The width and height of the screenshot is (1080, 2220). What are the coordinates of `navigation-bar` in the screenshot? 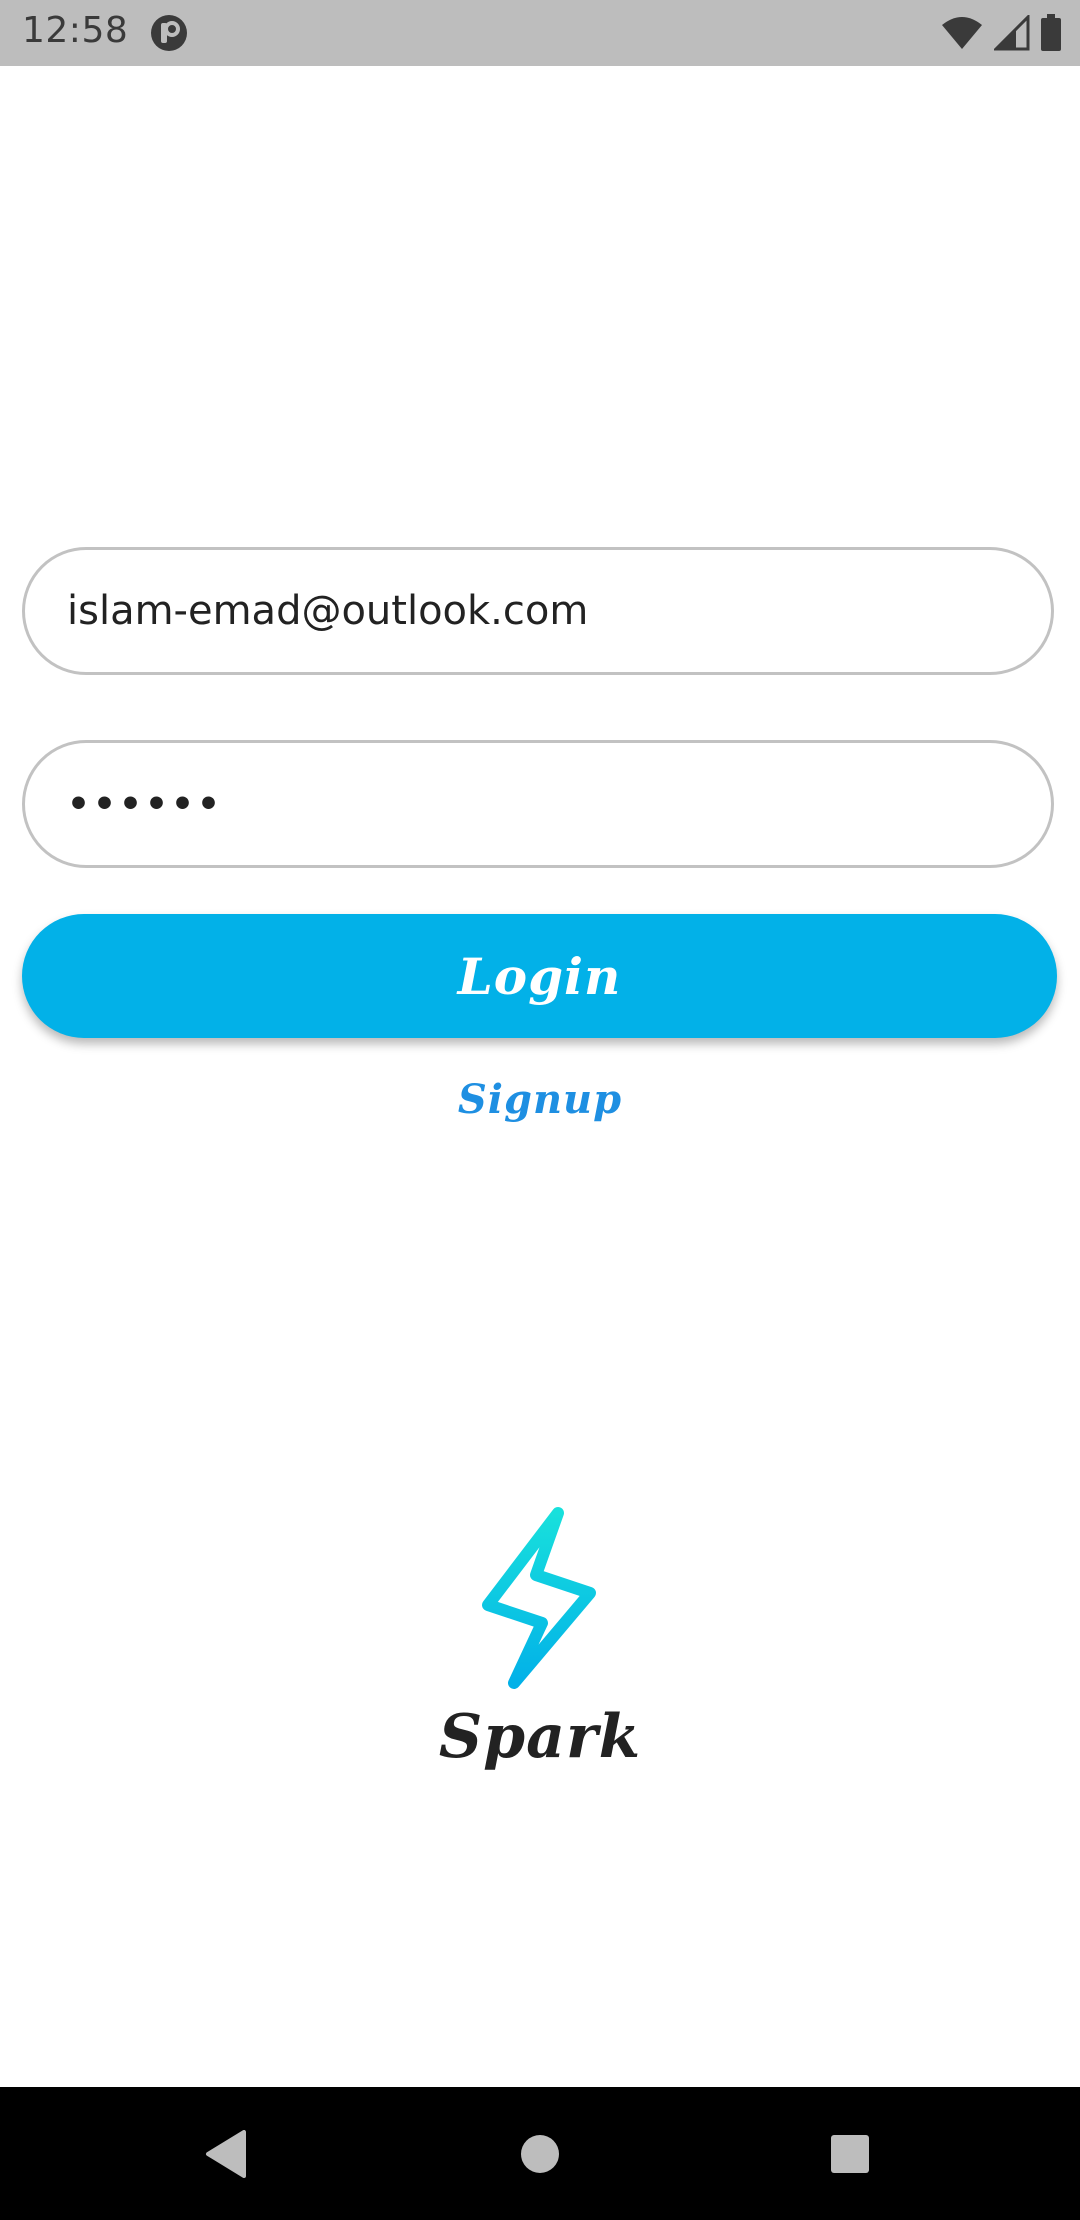 It's located at (540, 2153).